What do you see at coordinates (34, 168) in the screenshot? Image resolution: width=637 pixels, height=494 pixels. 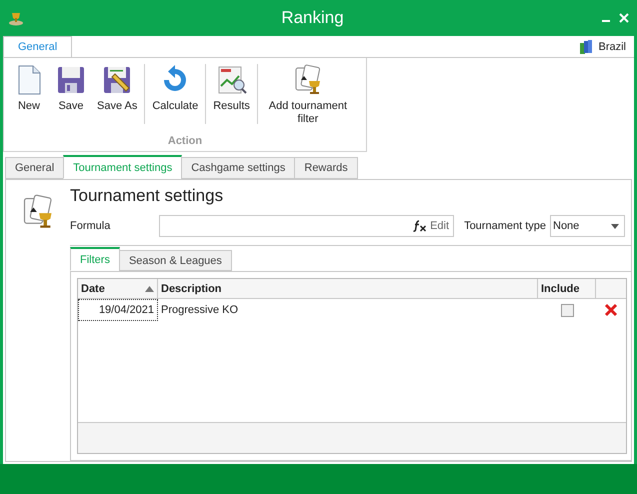 I see `tab: General` at bounding box center [34, 168].